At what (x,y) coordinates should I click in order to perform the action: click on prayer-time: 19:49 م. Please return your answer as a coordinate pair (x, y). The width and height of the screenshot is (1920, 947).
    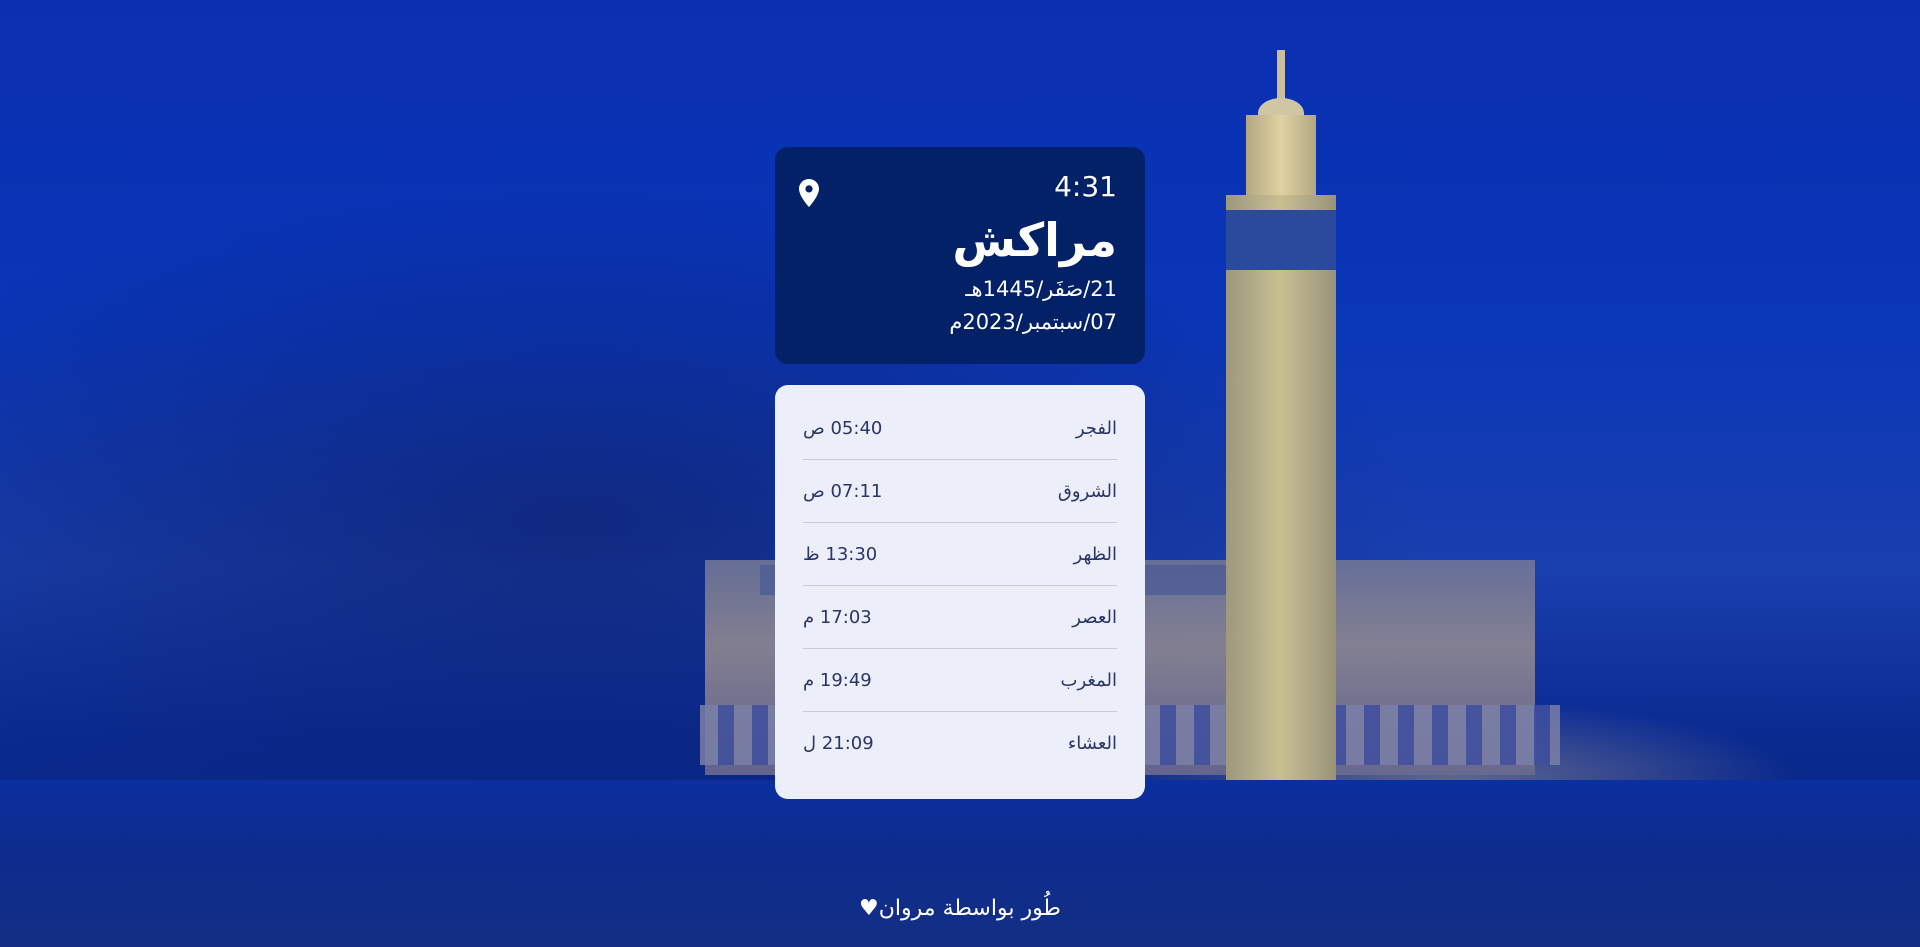
    Looking at the image, I should click on (837, 680).